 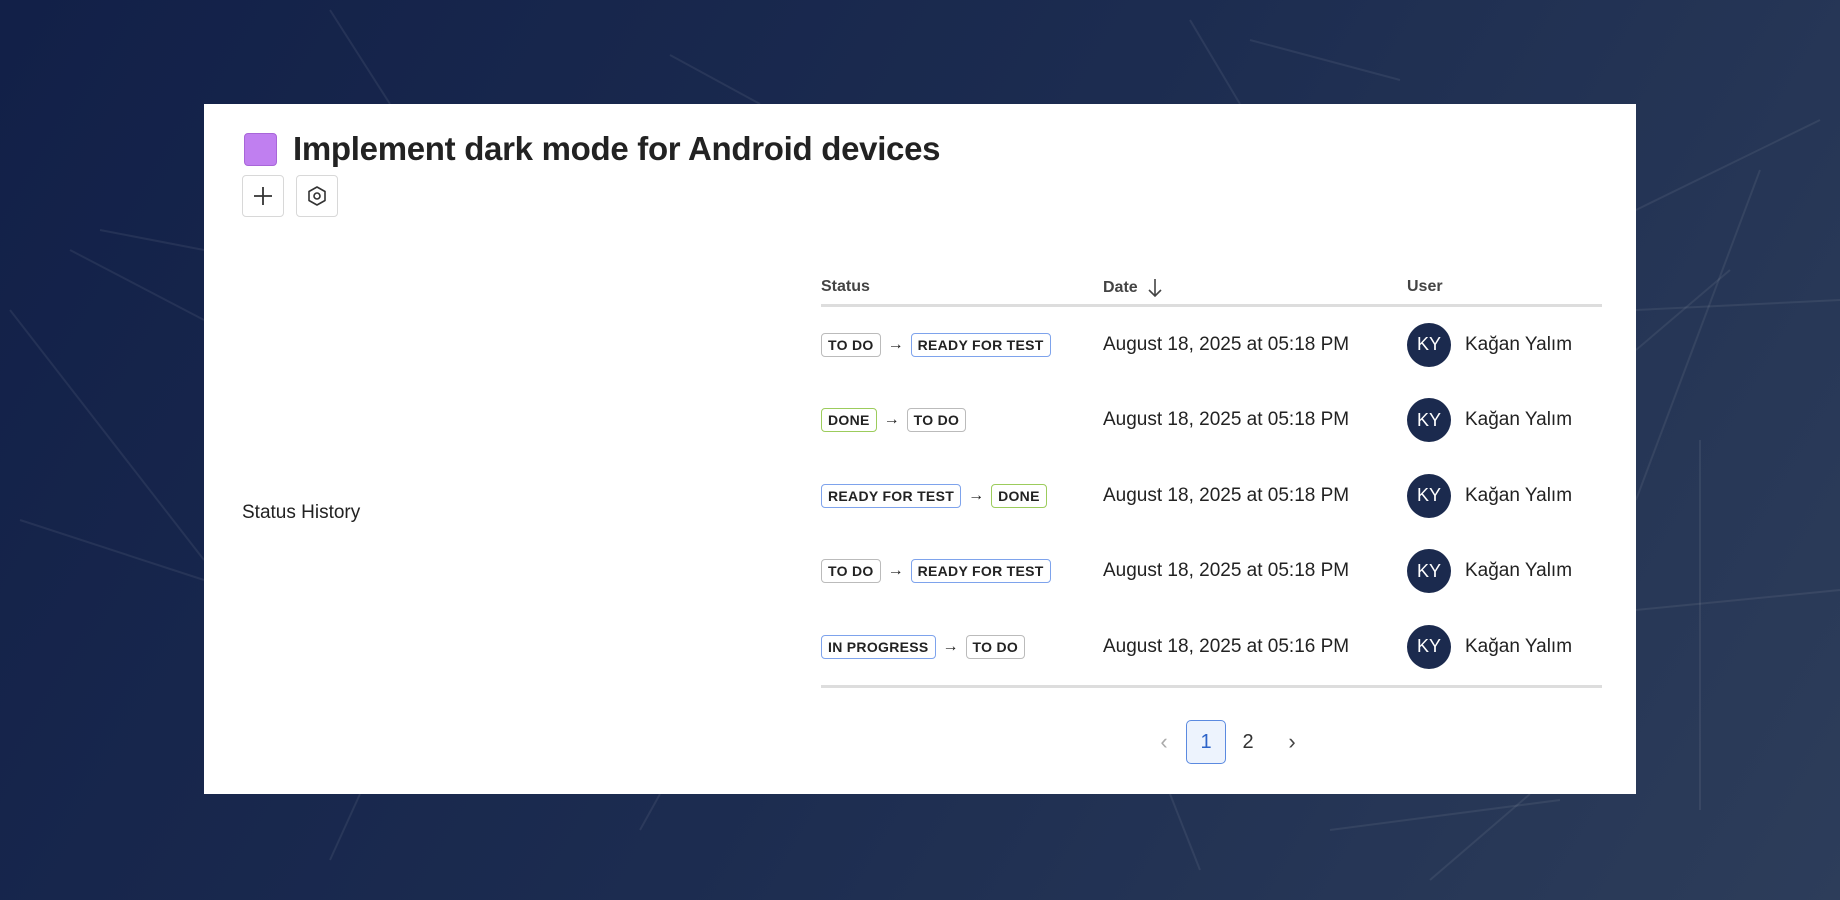 I want to click on from-status-badge: DONE, so click(x=849, y=420).